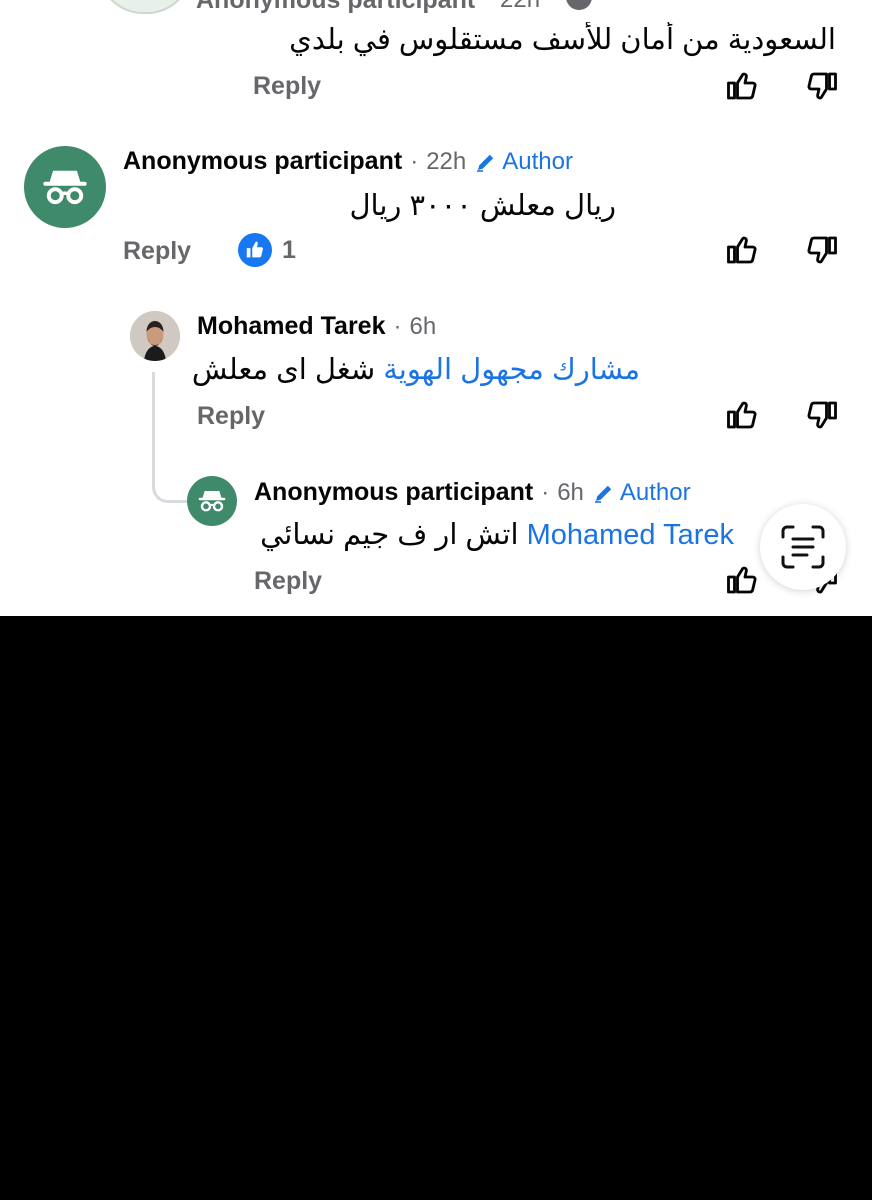 This screenshot has height=1200, width=872. I want to click on reply-header: Anonymous participant · 6h Author, so click(472, 492).